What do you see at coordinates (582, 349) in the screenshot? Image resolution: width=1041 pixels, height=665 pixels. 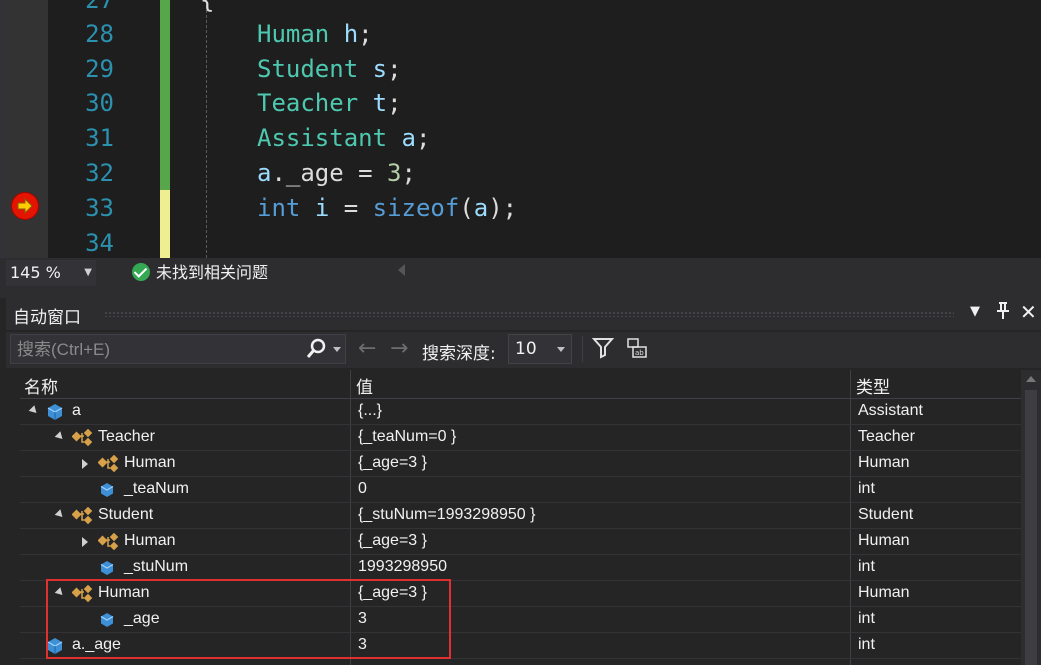 I see `toolbar-separator` at bounding box center [582, 349].